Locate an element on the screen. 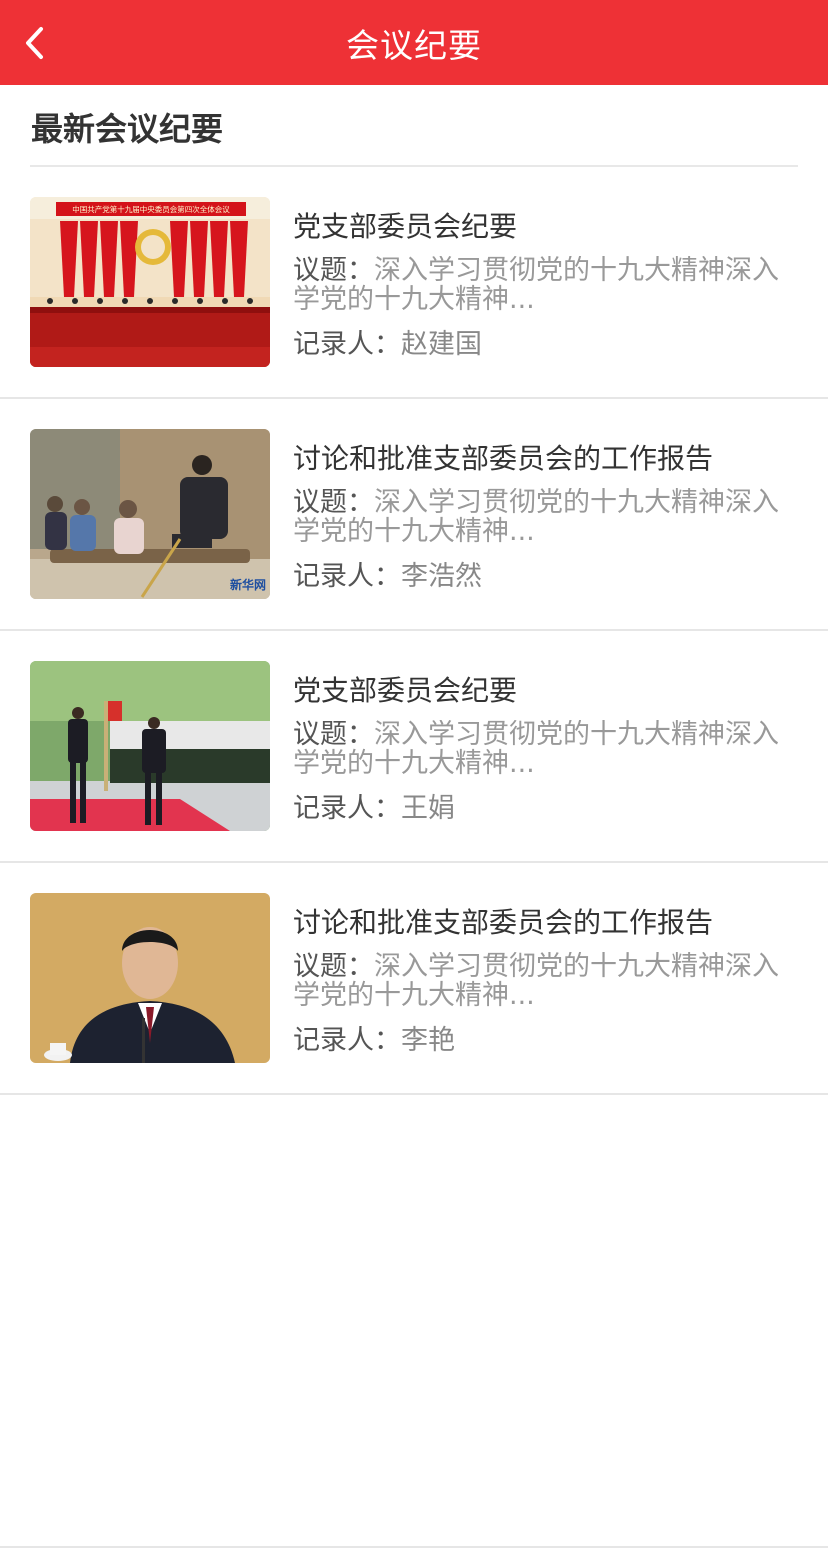 Image resolution: width=828 pixels, height=1548 pixels. image-watermark-text: 新华网 is located at coordinates (248, 584).